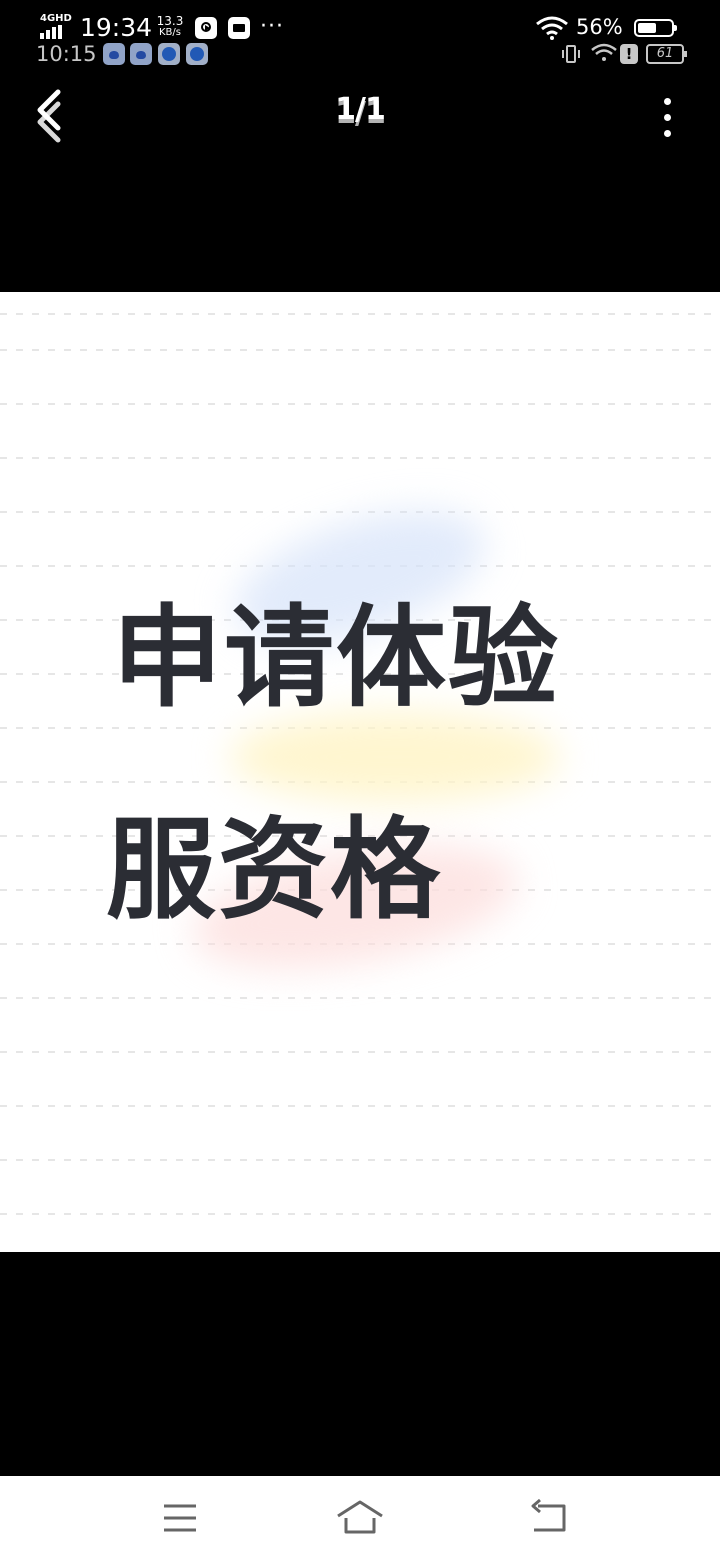 The width and height of the screenshot is (720, 1560). I want to click on headline-line-1: 申请体验, so click(336, 658).